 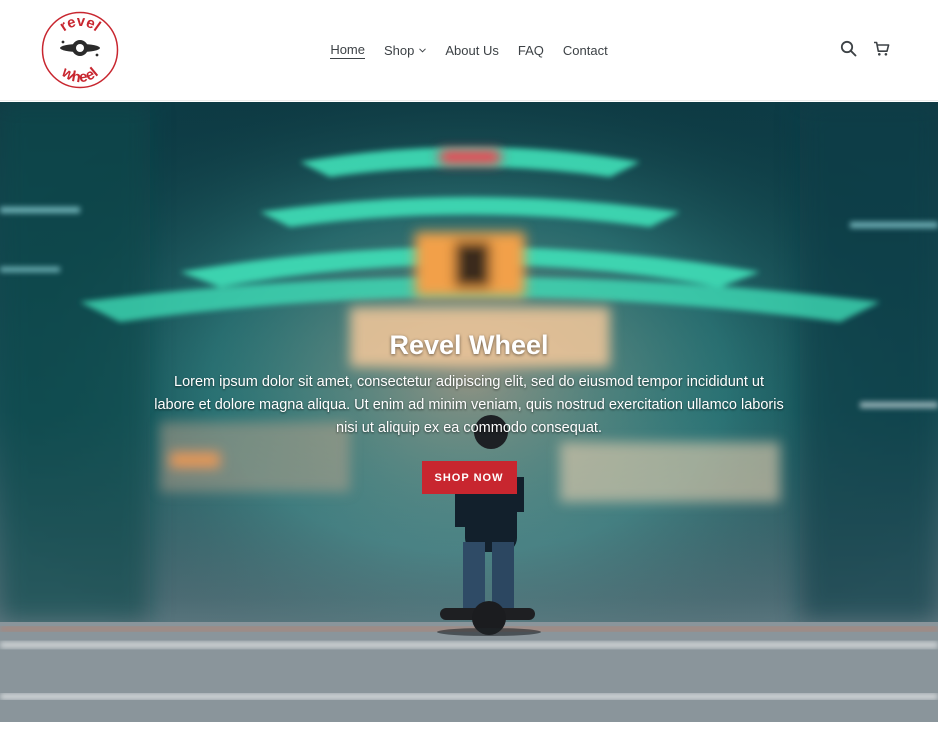 I want to click on nav-faq: FAQ, so click(x=530, y=50).